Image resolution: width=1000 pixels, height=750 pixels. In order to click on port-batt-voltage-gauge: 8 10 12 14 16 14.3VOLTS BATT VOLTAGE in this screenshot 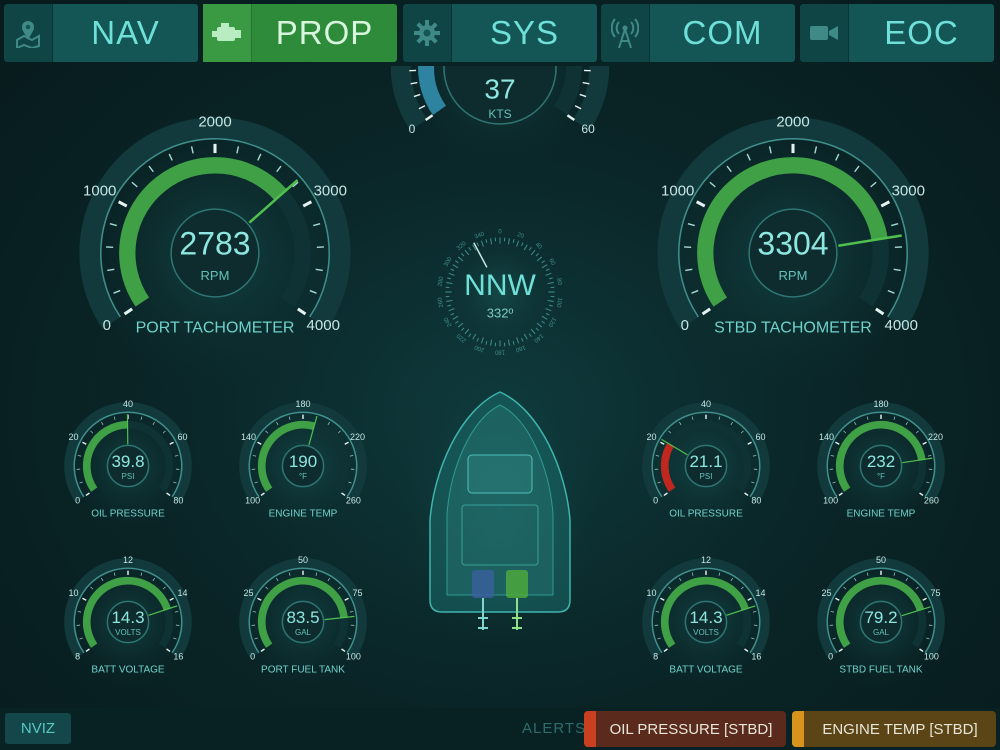, I will do `click(128, 622)`.